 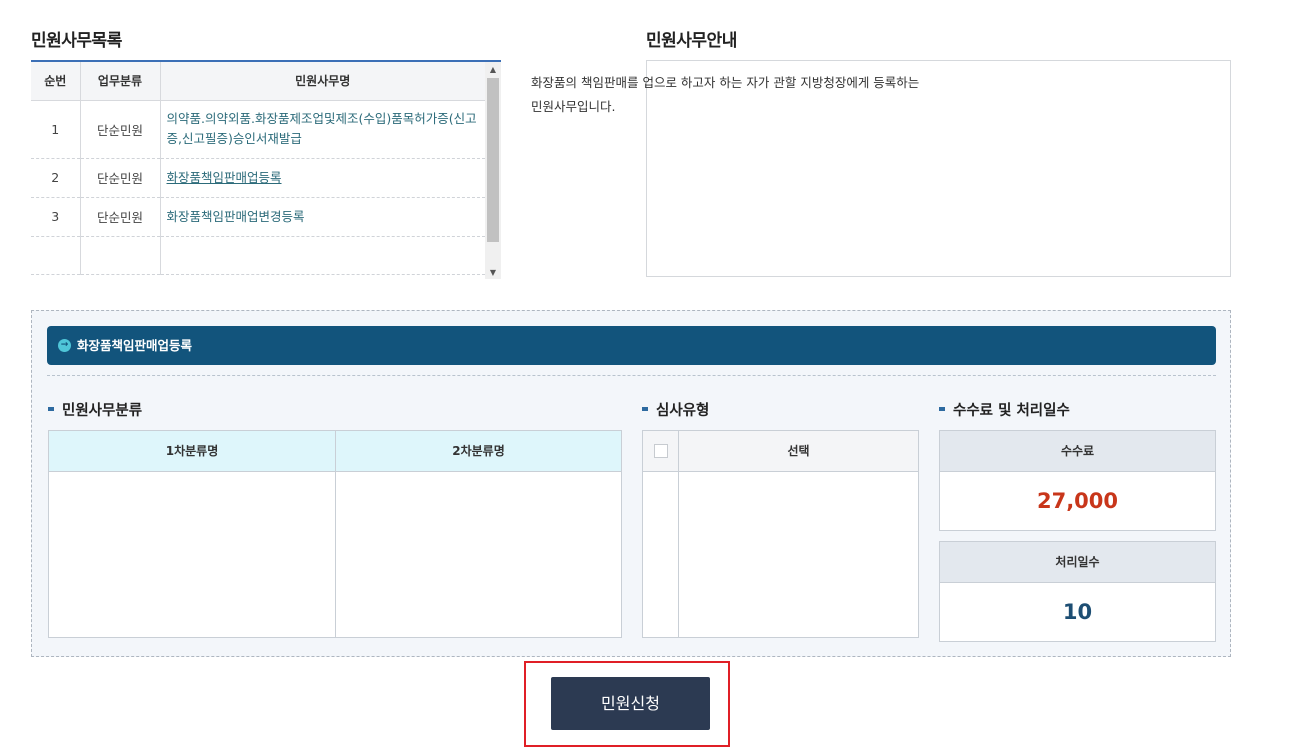 I want to click on guide-text-line: 화장품의 책임판매를 업으로 하고자 하는 자가 관할 지방청장에게 등록하는, so click(x=725, y=82).